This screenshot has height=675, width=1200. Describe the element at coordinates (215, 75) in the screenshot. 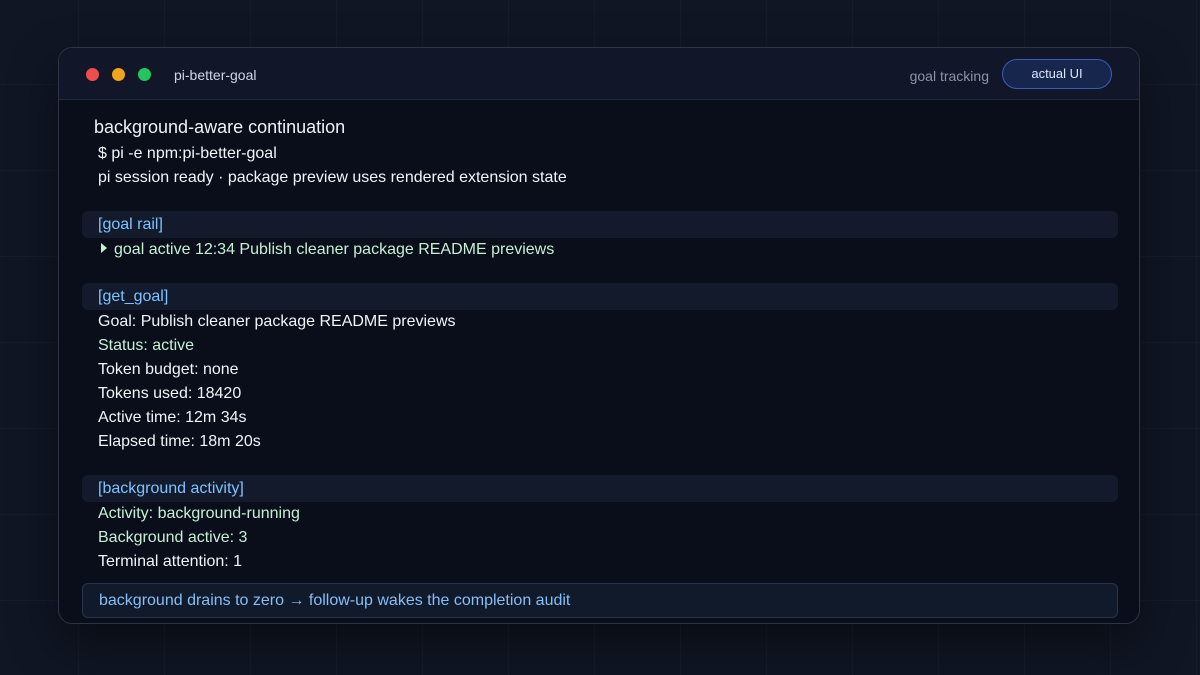

I see `window-title: pi-better-goal` at that location.